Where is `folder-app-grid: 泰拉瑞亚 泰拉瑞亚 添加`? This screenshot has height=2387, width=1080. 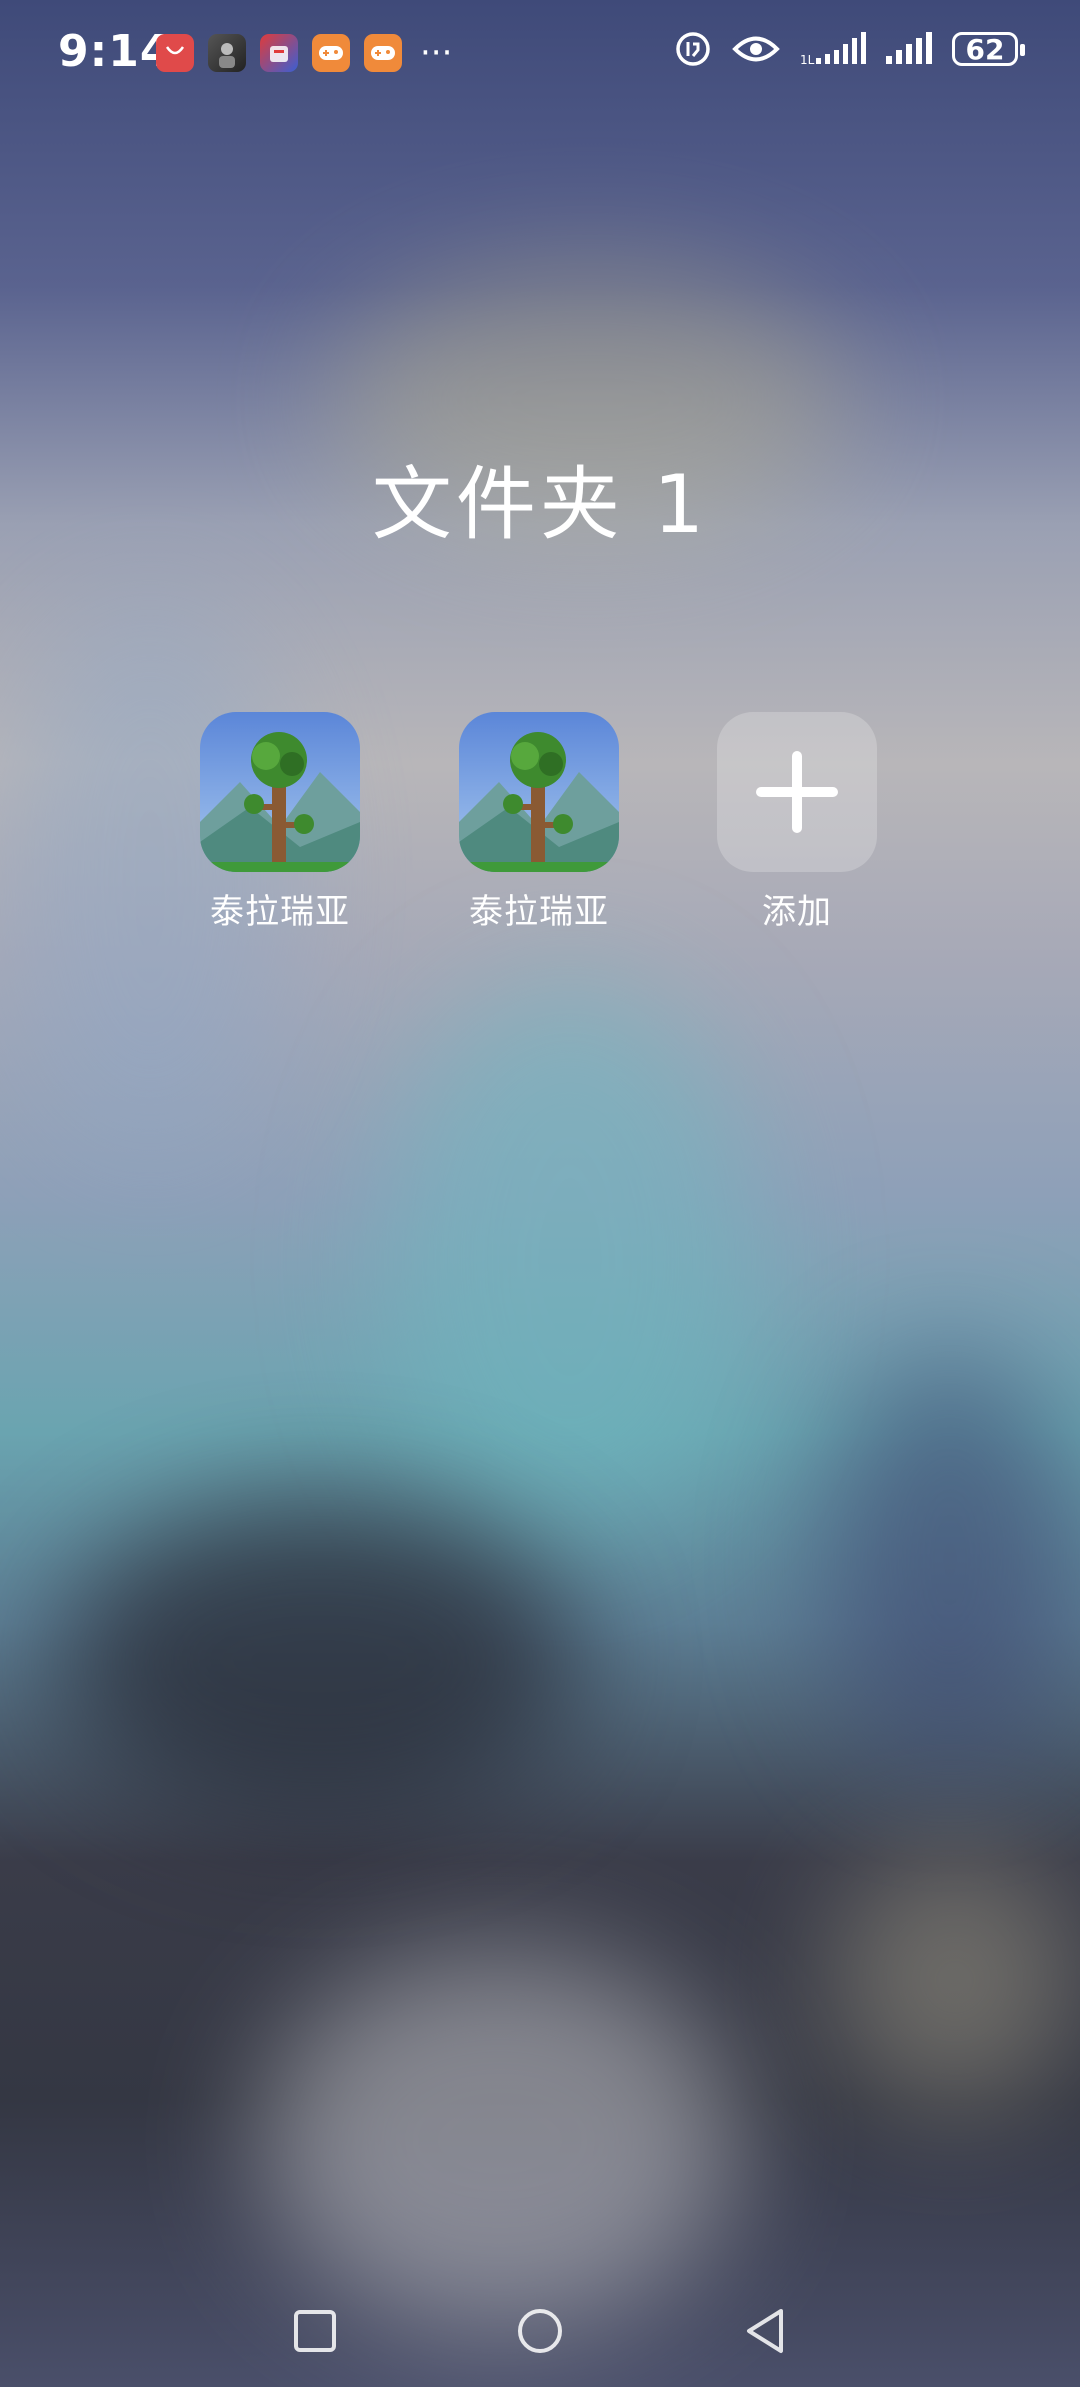 folder-app-grid: 泰拉瑞亚 泰拉瑞亚 添加 is located at coordinates (540, 832).